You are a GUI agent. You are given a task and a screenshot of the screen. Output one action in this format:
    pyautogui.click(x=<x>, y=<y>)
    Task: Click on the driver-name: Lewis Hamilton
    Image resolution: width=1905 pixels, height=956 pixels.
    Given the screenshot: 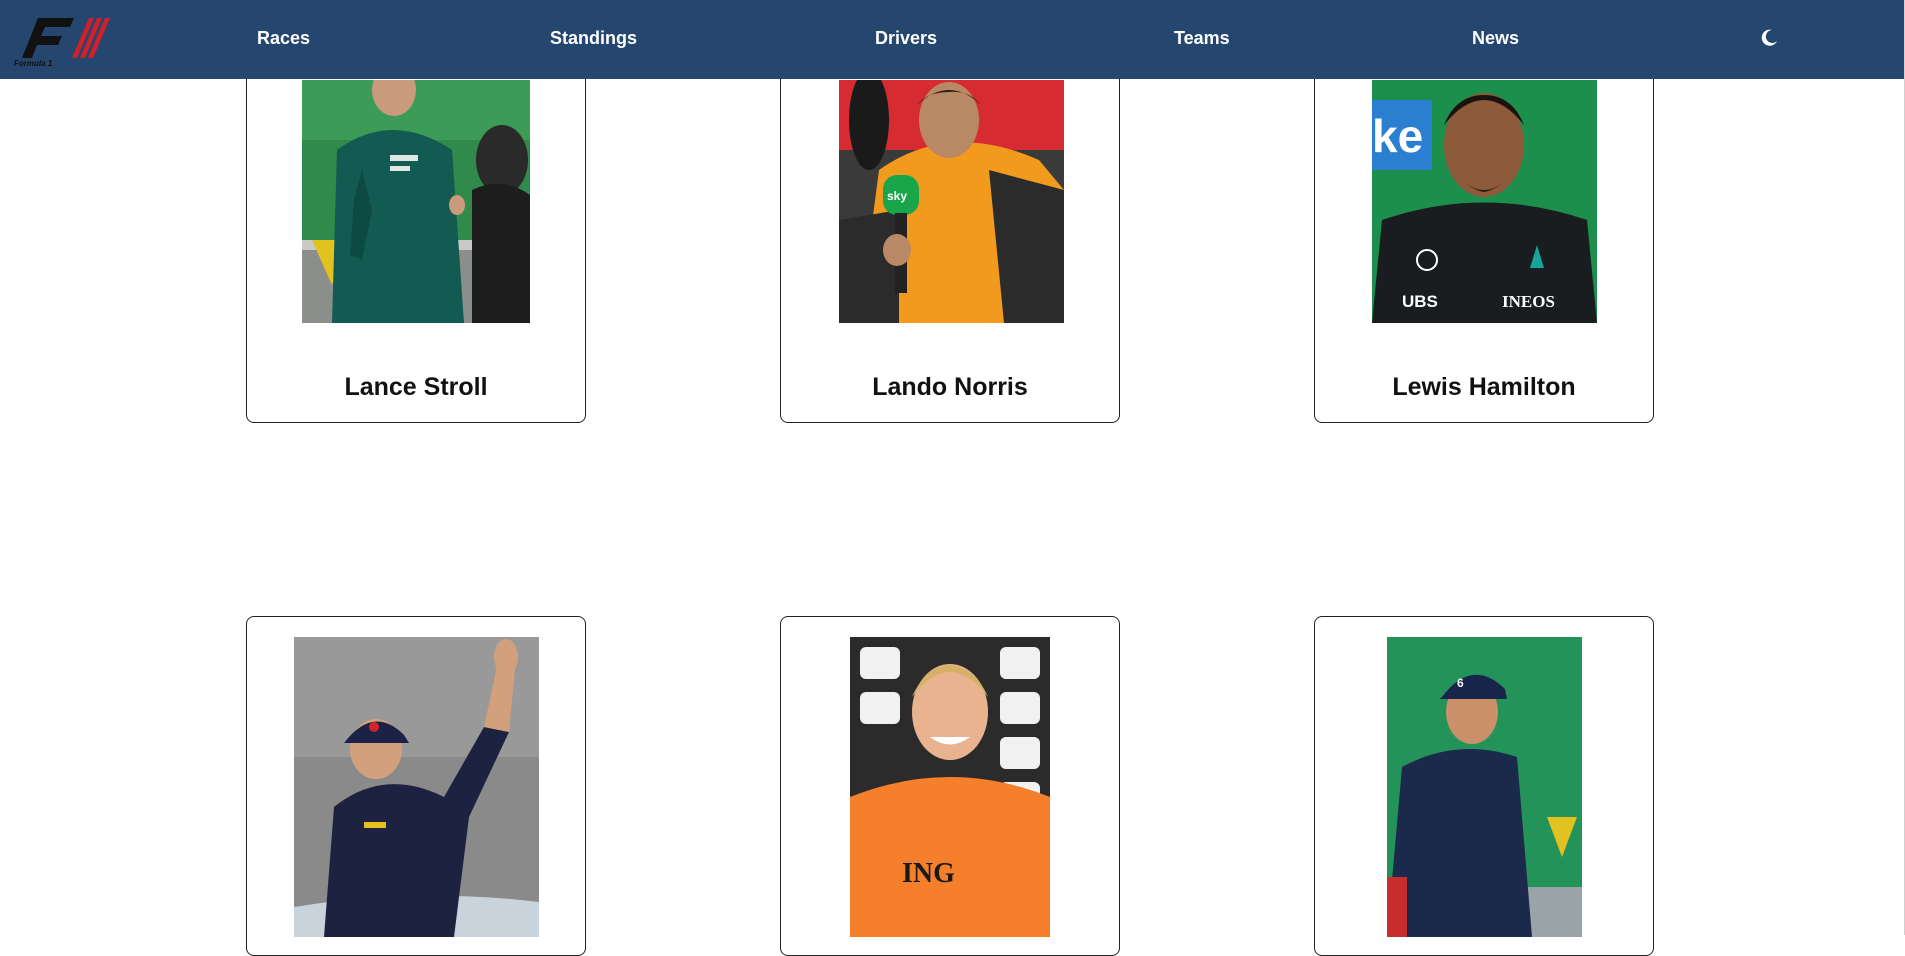 What is the action you would take?
    pyautogui.click(x=1484, y=387)
    